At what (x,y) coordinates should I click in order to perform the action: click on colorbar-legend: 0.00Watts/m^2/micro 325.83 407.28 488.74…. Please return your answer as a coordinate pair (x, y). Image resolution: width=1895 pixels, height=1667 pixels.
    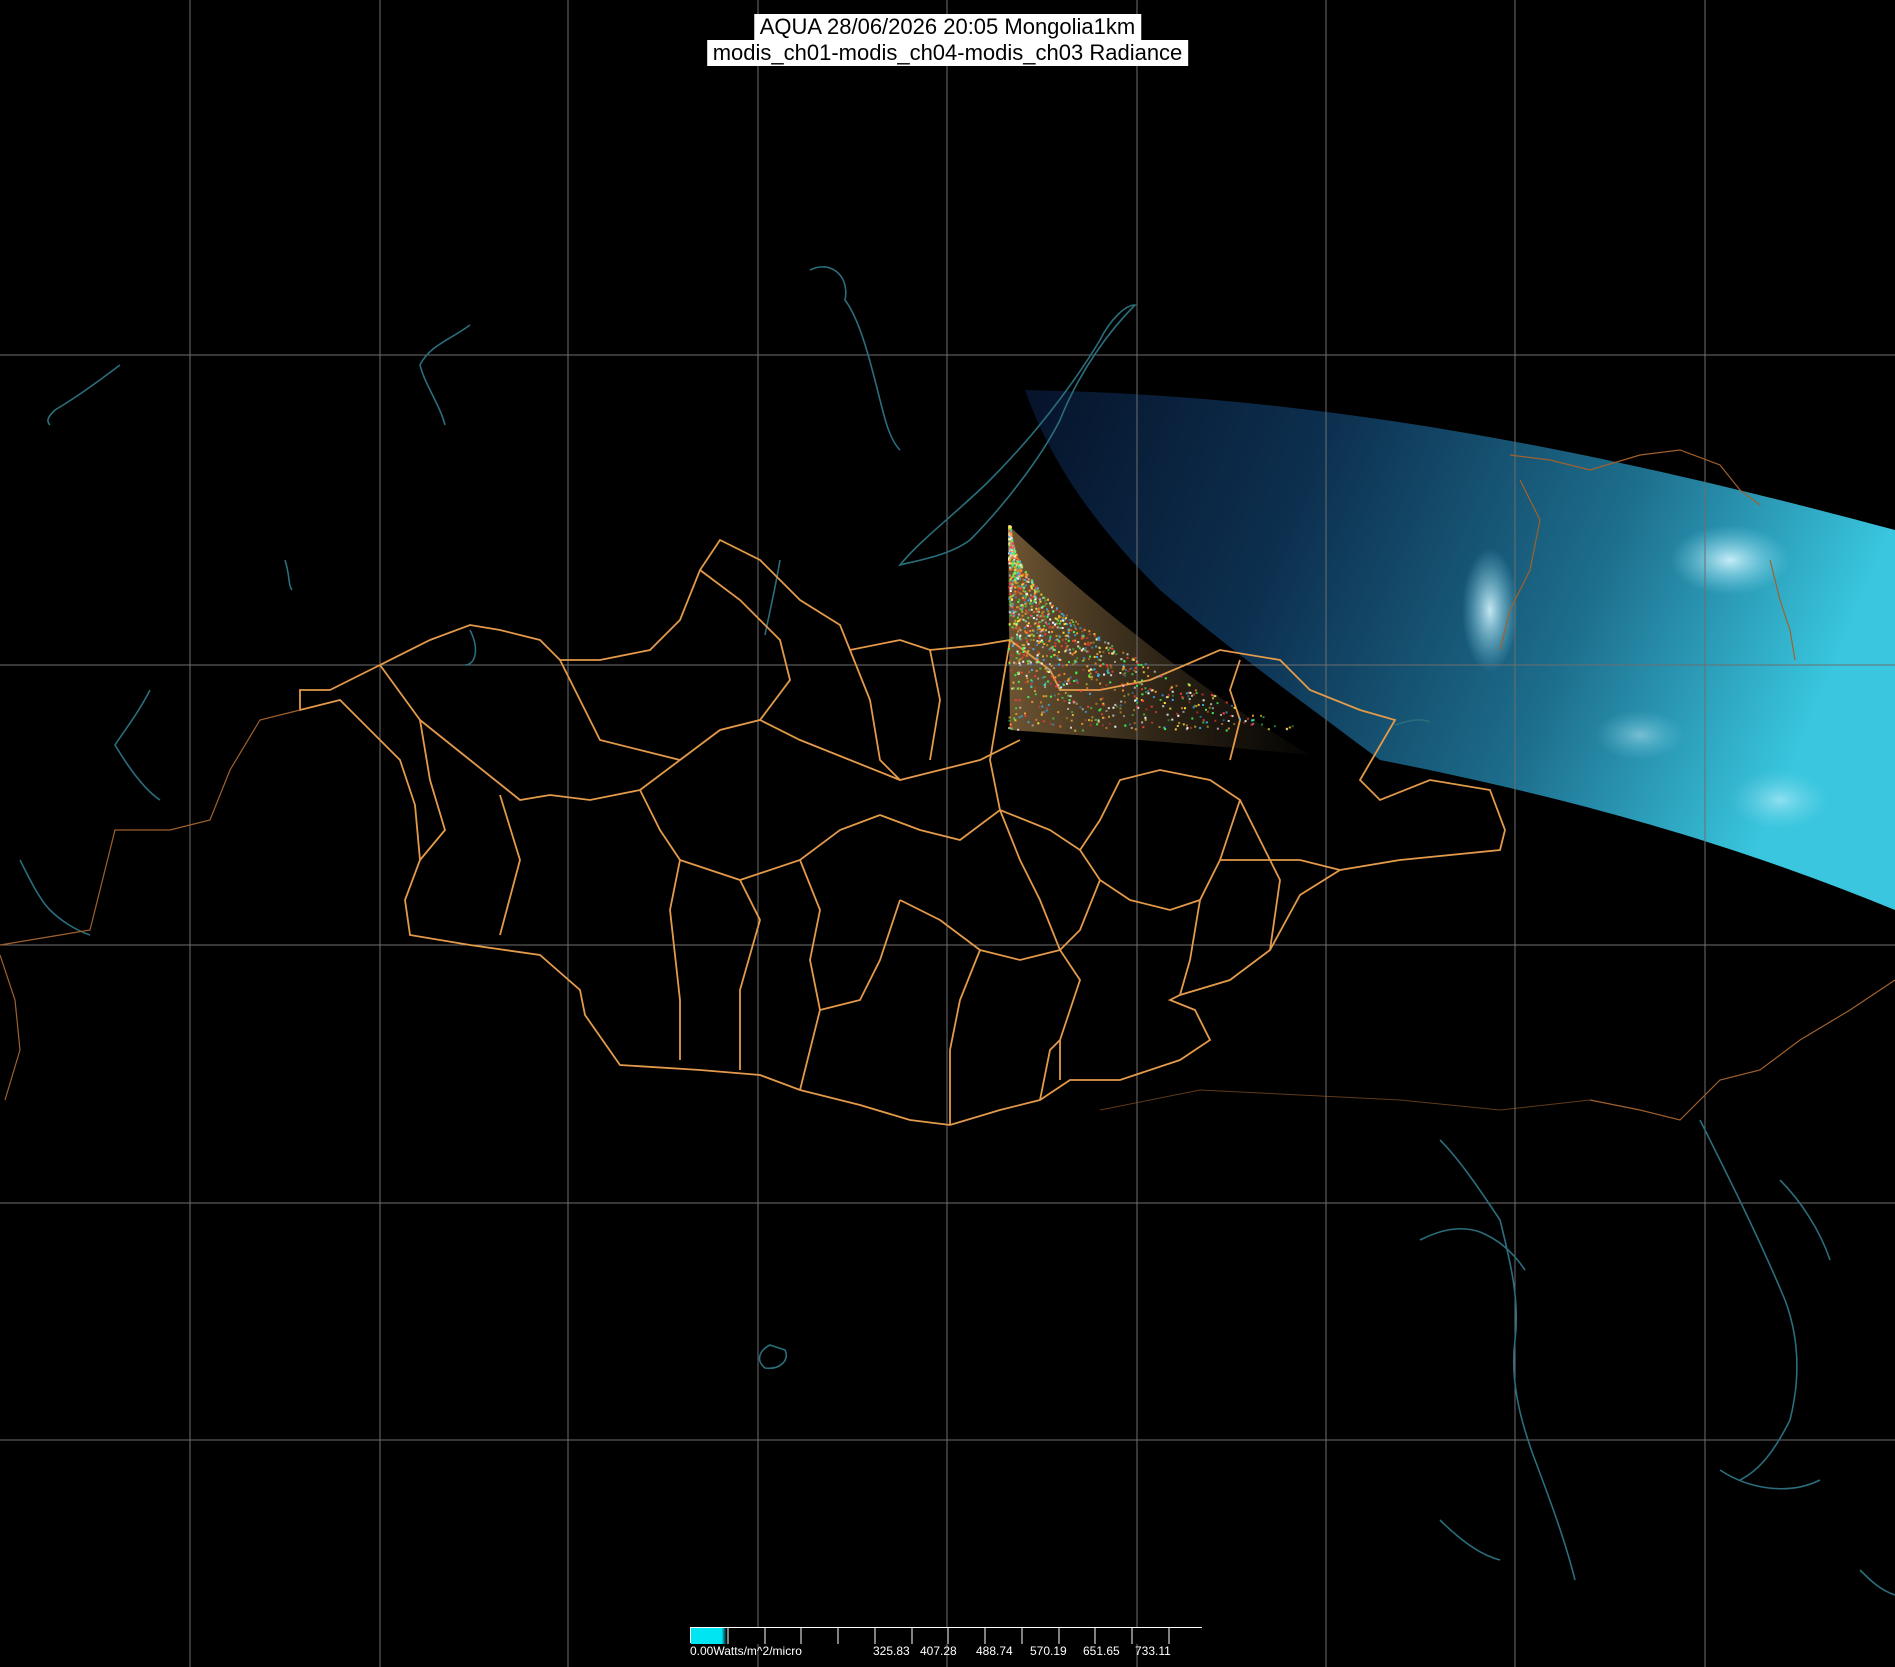
    Looking at the image, I should click on (946, 1644).